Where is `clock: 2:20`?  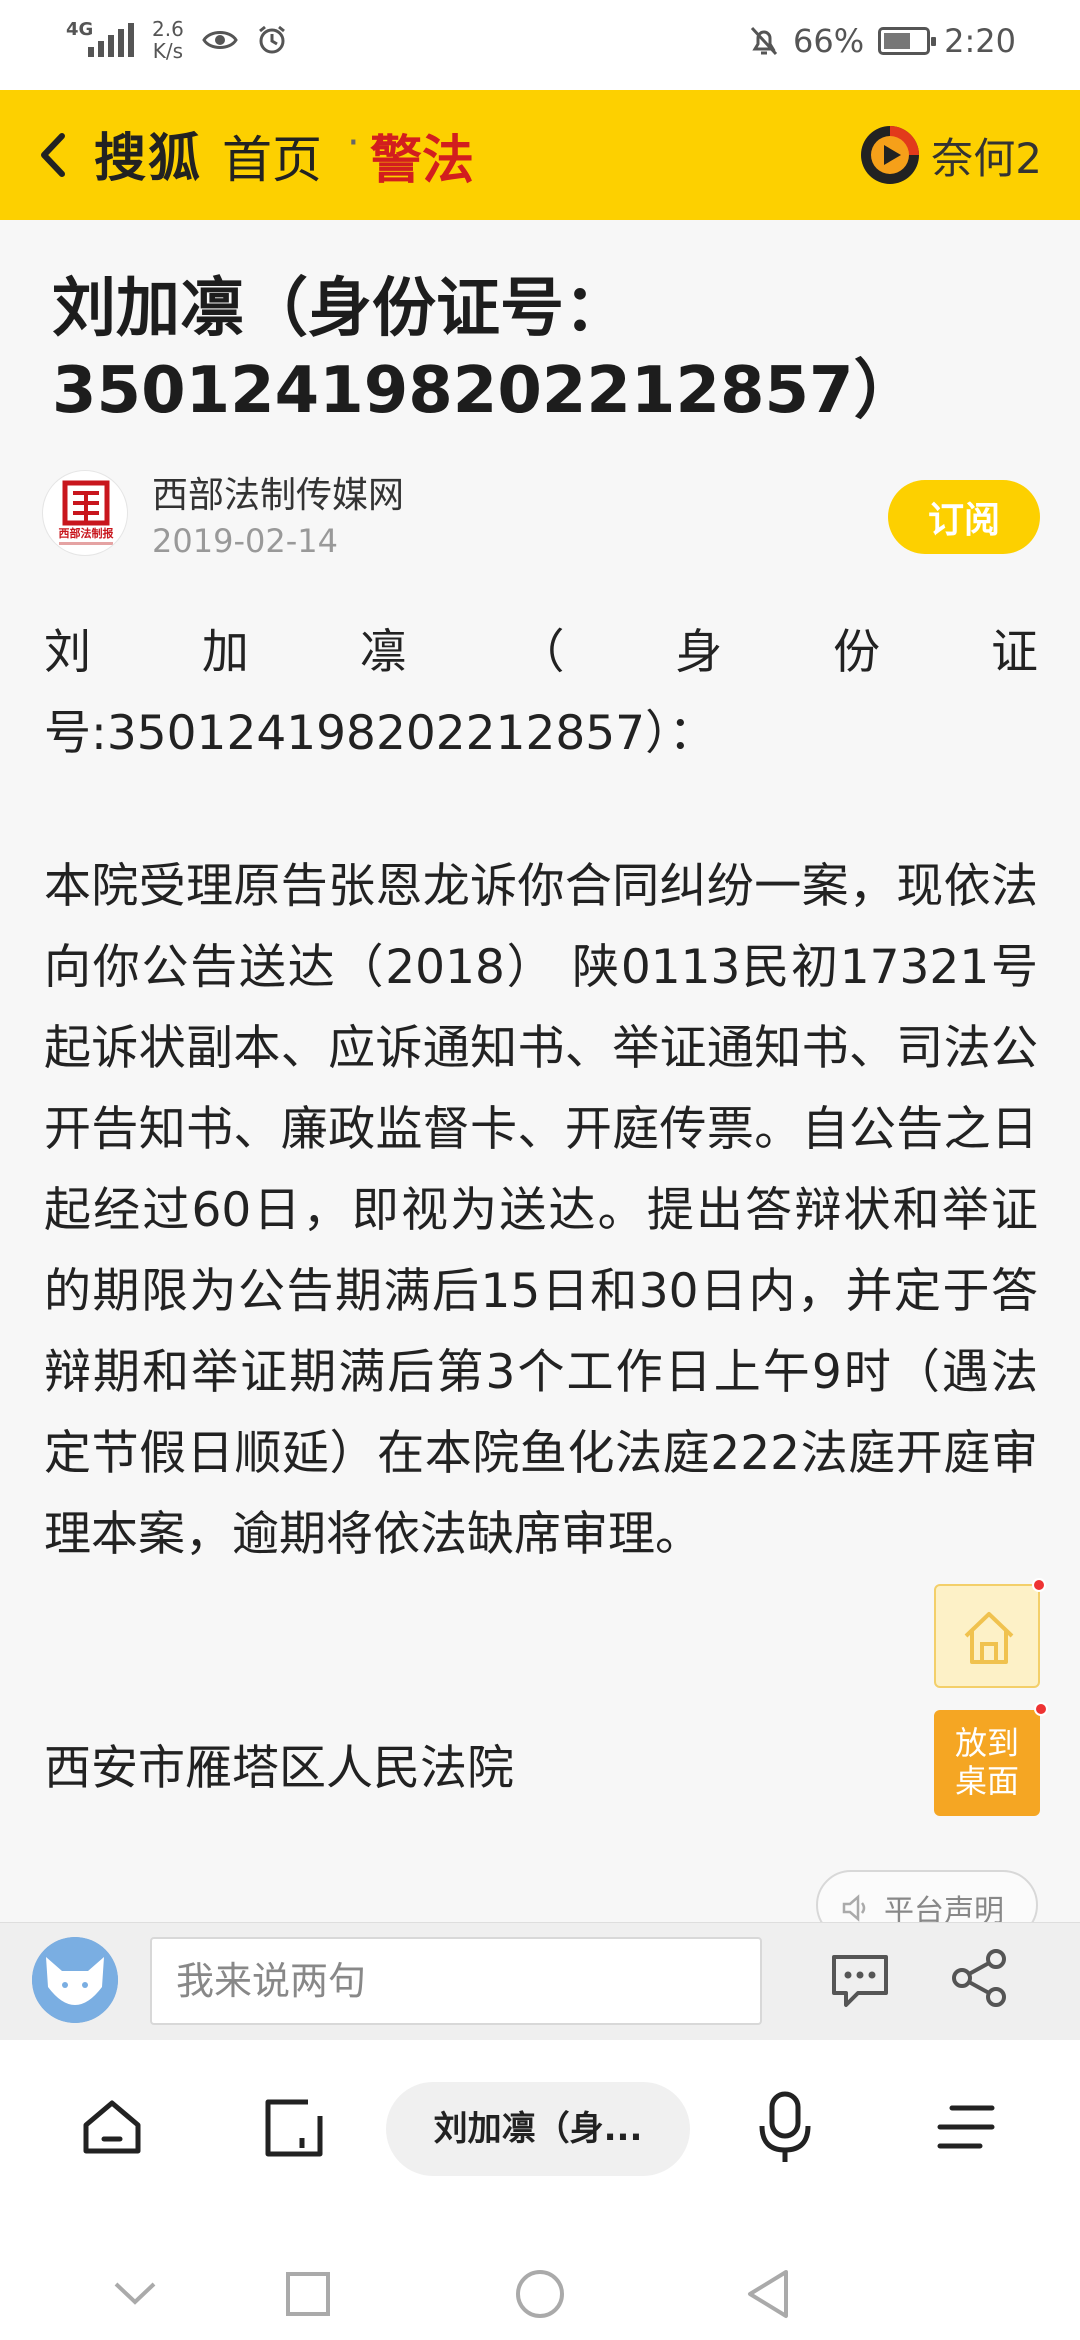
clock: 2:20 is located at coordinates (980, 41).